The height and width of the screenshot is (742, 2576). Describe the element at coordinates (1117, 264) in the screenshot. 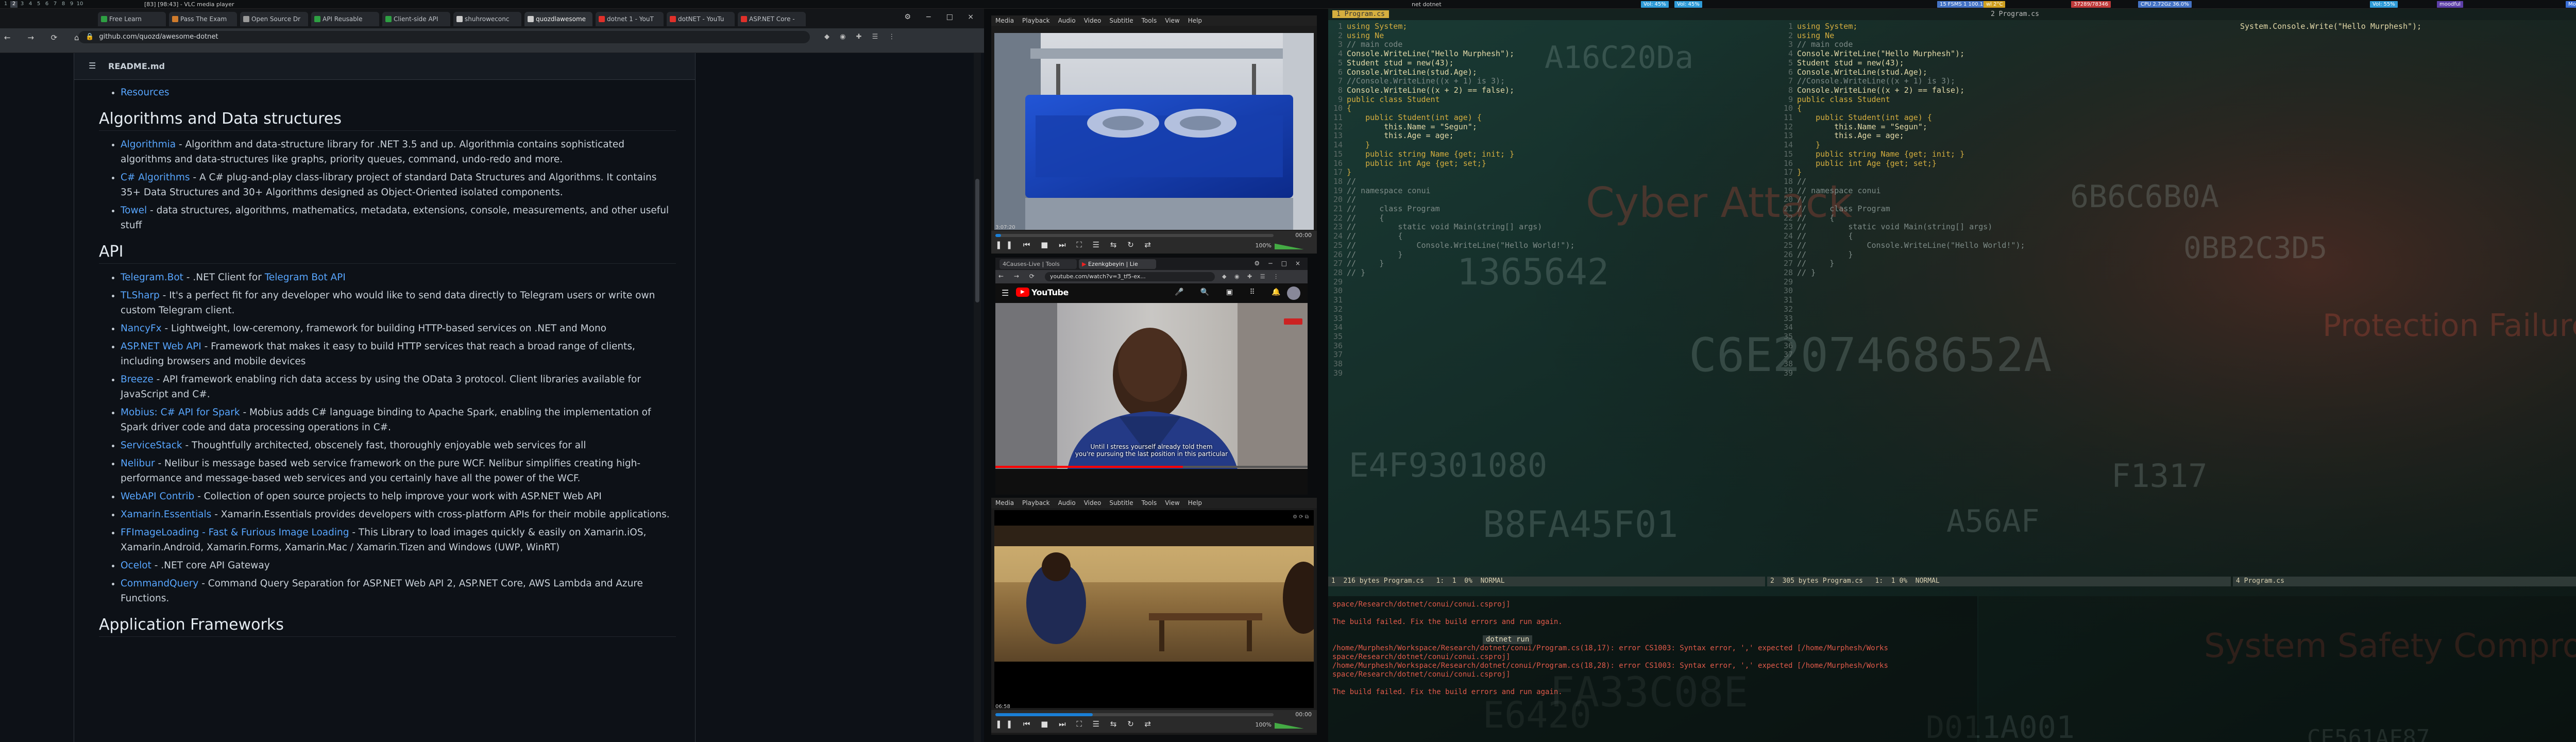

I see `yt-tab-2: ▶ Ezenkgbeyin | Lie` at that location.